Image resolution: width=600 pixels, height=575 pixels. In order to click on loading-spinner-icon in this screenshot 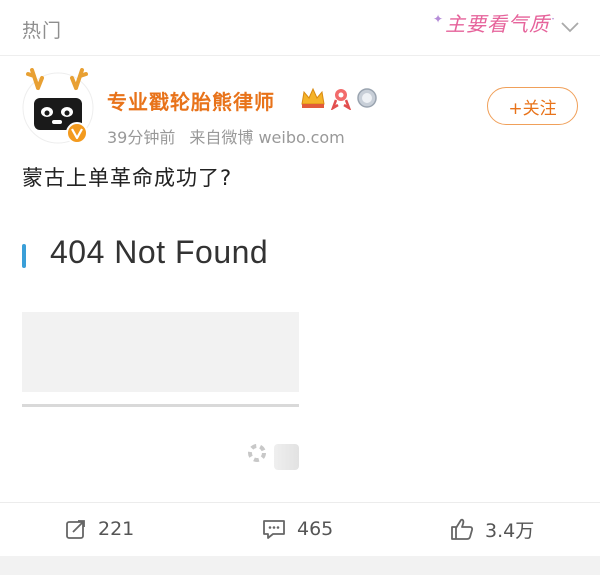, I will do `click(257, 453)`.